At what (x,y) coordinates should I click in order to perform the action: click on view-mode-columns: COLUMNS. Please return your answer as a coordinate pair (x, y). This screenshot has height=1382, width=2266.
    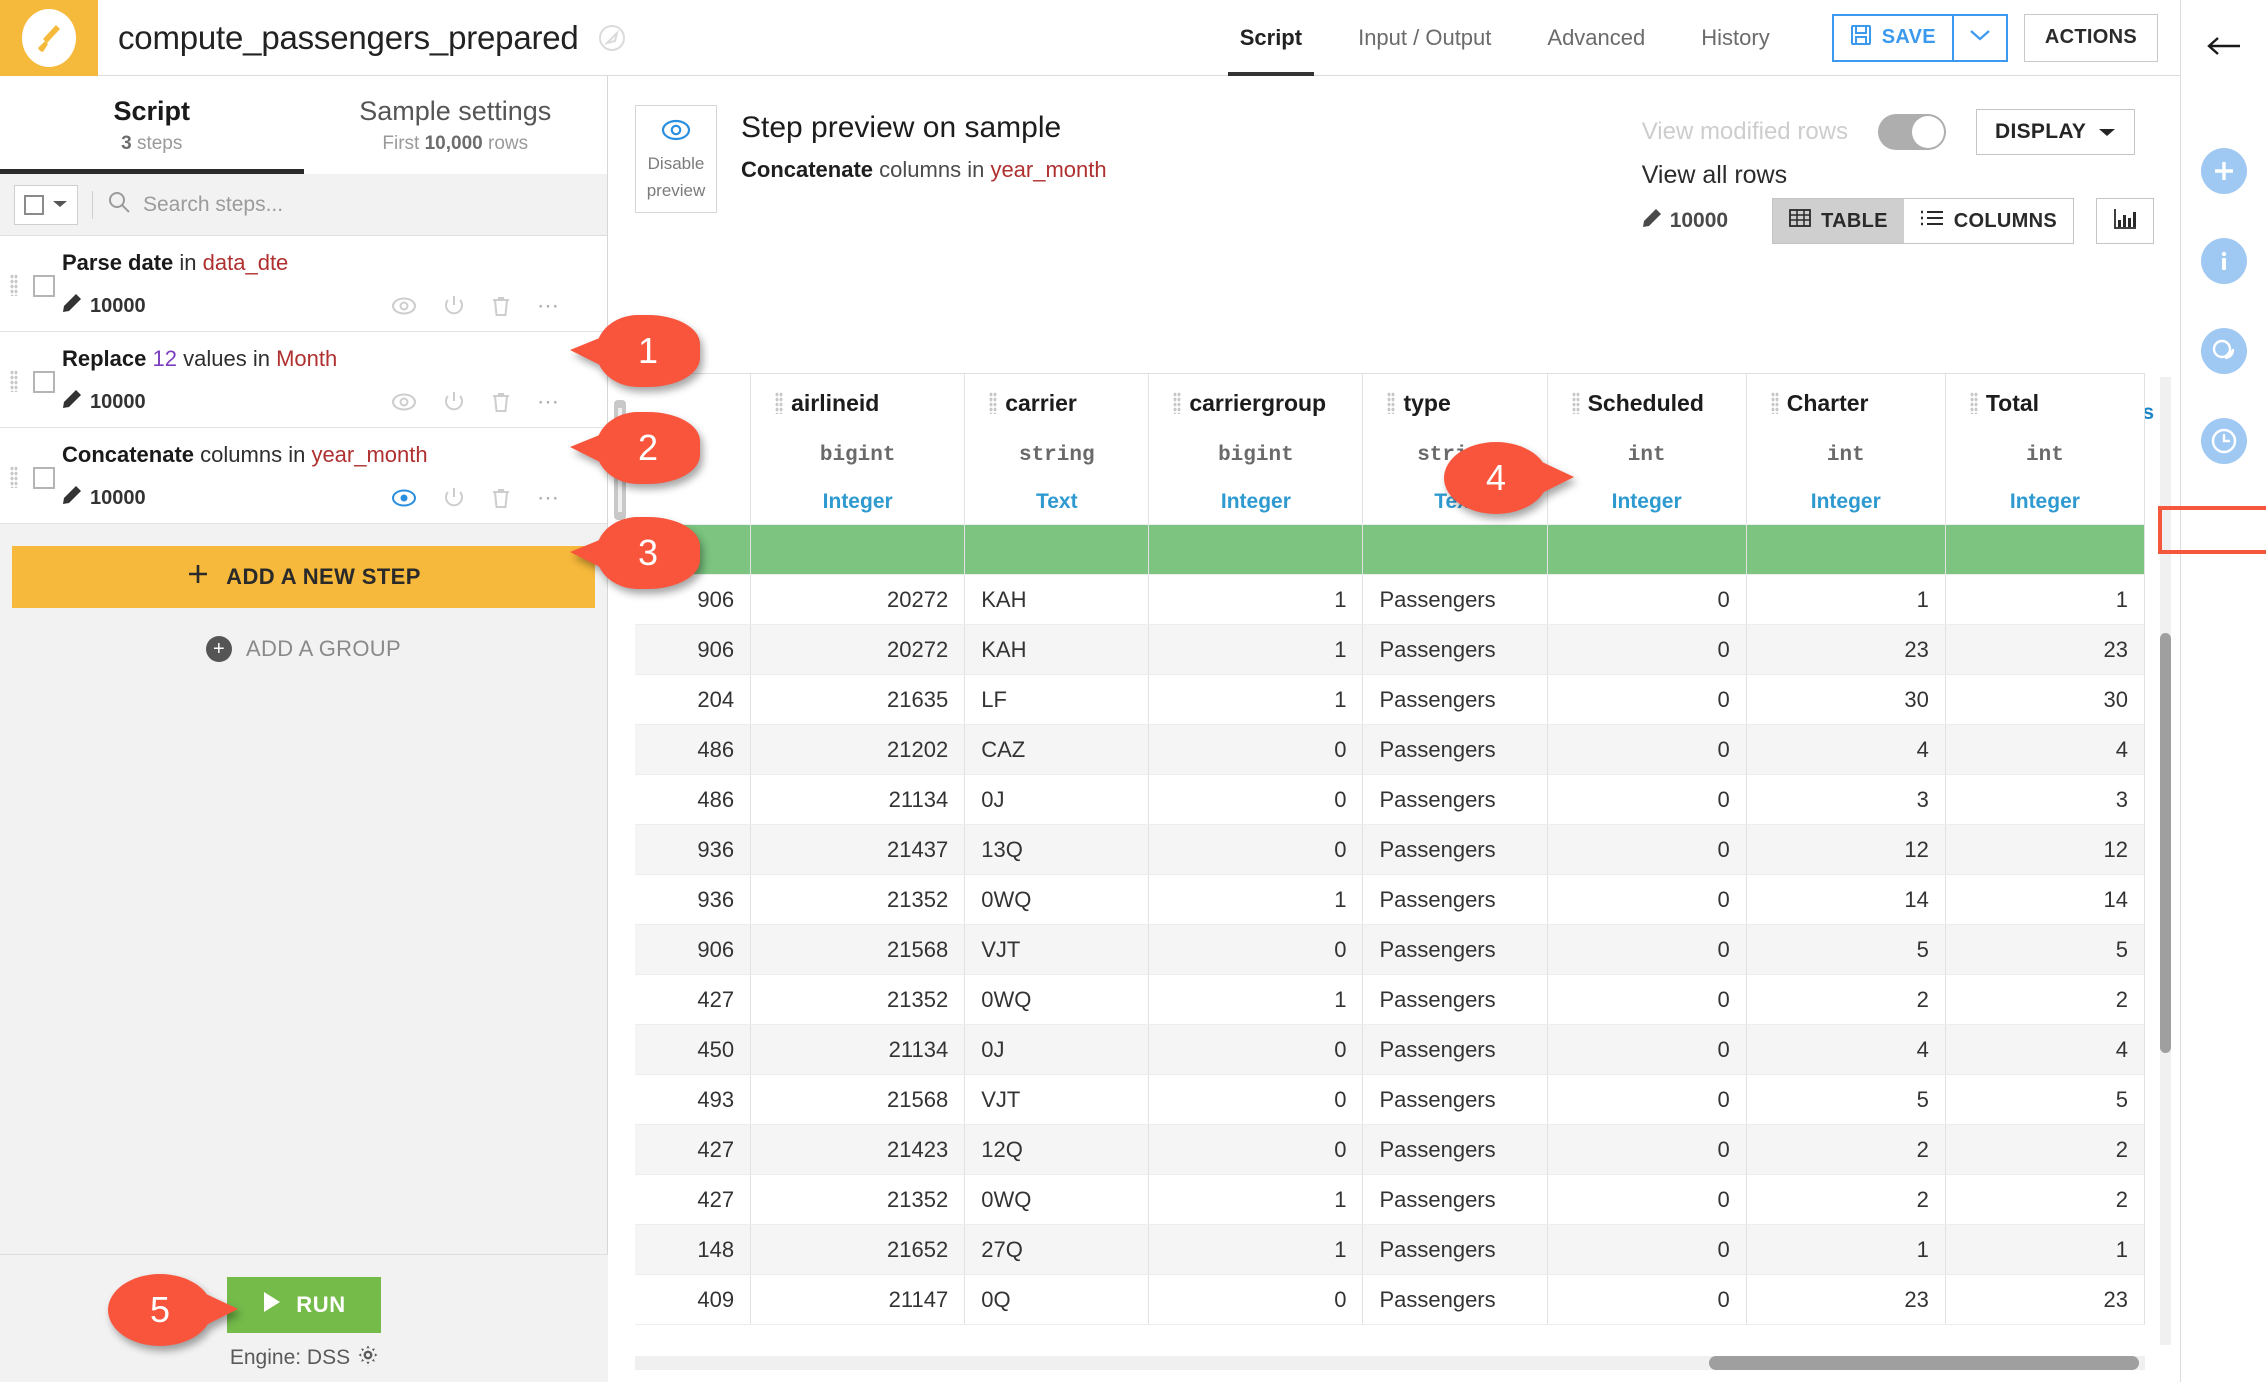
    Looking at the image, I should click on (1988, 221).